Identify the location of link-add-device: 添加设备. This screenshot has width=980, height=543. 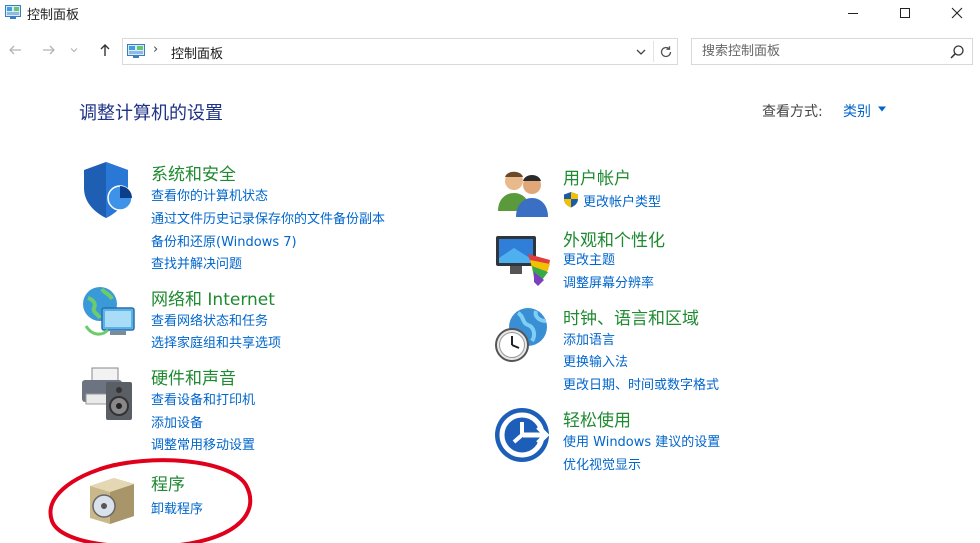
(177, 421).